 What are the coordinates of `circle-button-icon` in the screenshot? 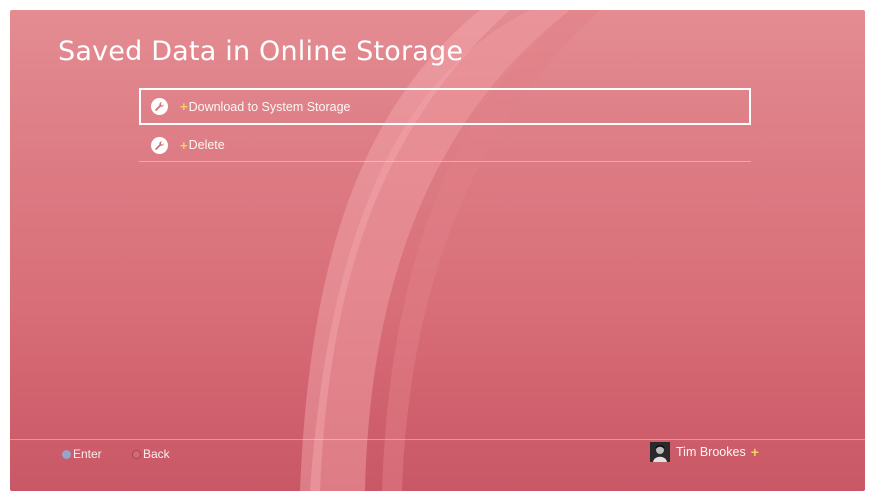 It's located at (136, 454).